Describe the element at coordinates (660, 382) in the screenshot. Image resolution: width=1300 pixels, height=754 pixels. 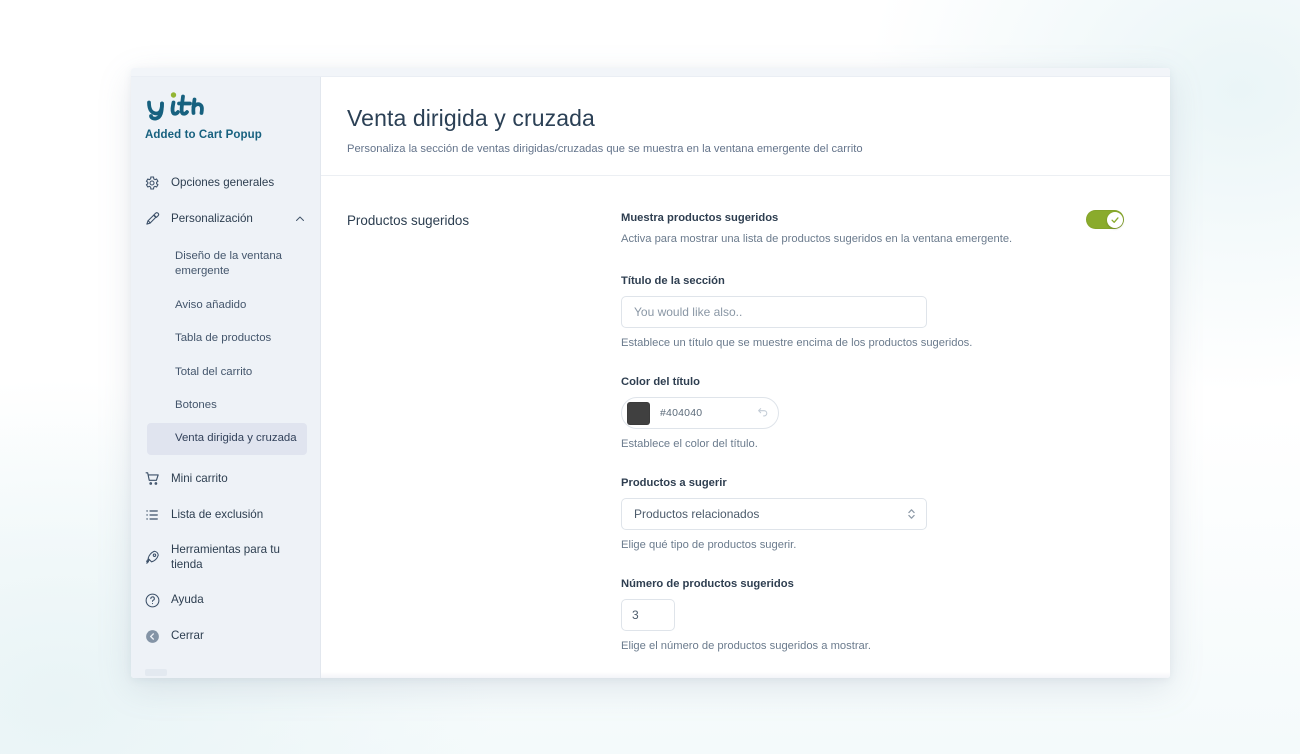
I see `field-label: Color del título` at that location.